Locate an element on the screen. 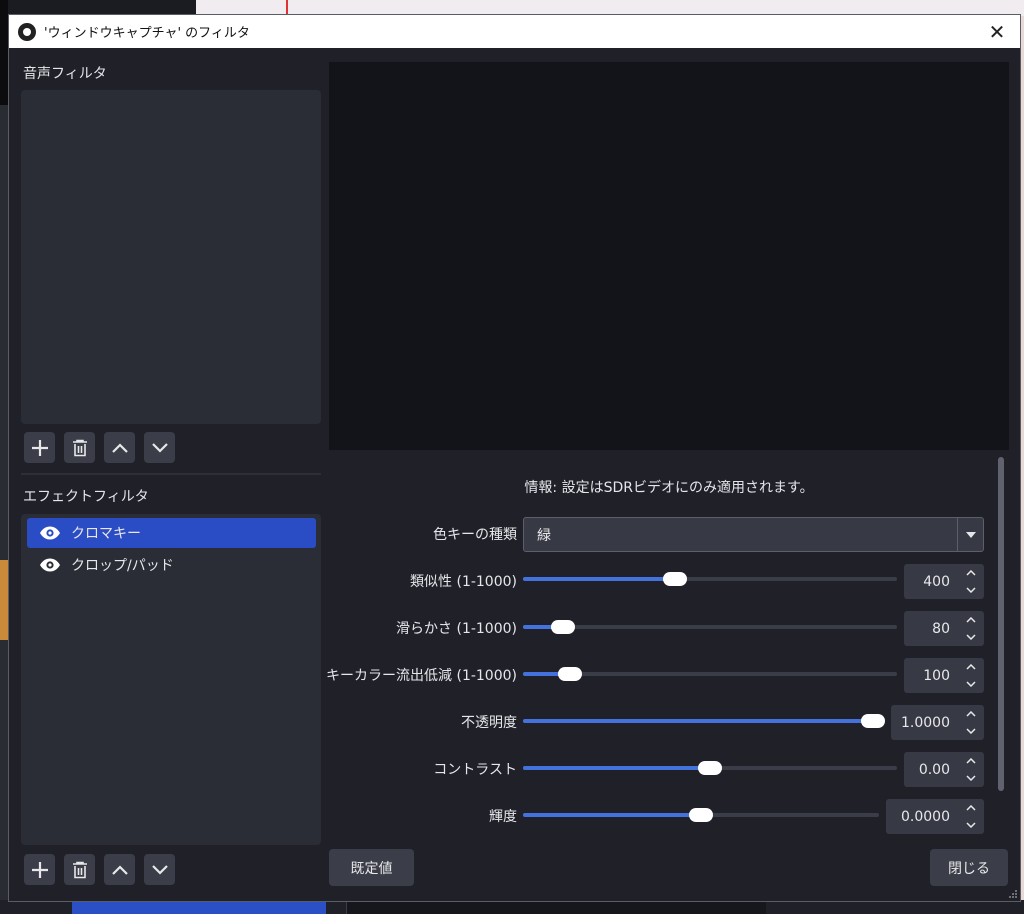  similarity-value: 400 is located at coordinates (931, 582).